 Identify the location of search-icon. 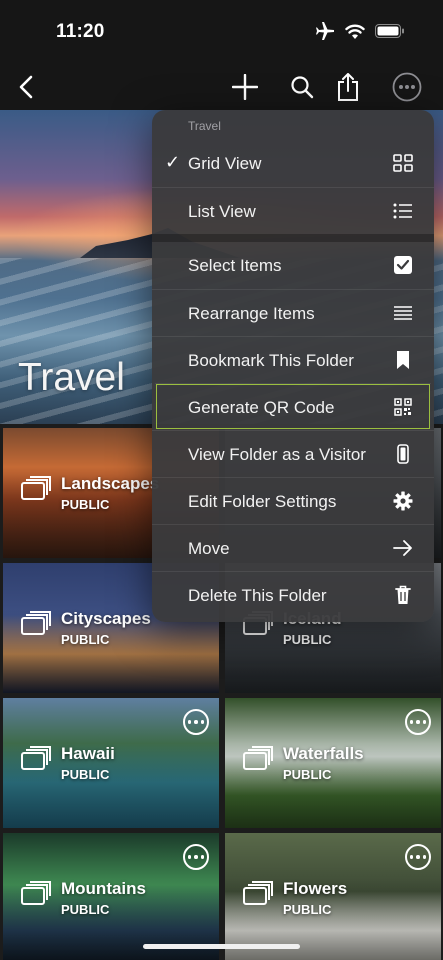
(302, 87).